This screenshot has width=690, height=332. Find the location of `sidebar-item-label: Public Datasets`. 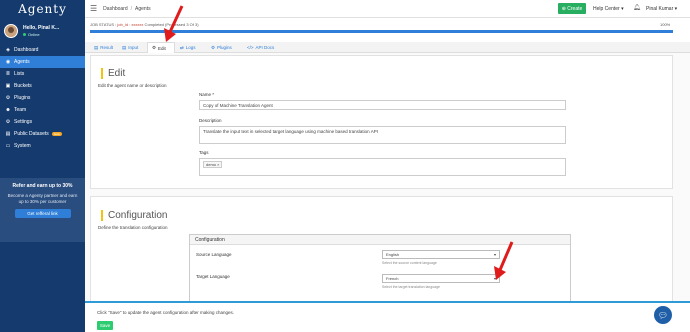

sidebar-item-label: Public Datasets is located at coordinates (31, 134).